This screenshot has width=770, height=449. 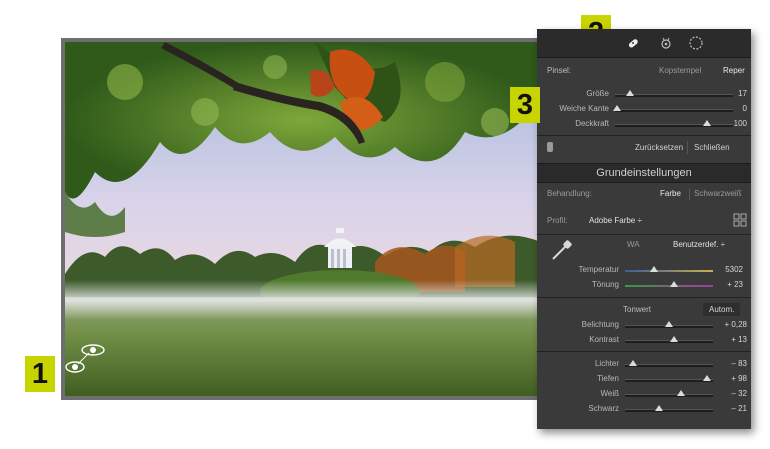 I want to click on whites-value: – 32, so click(x=730, y=394).